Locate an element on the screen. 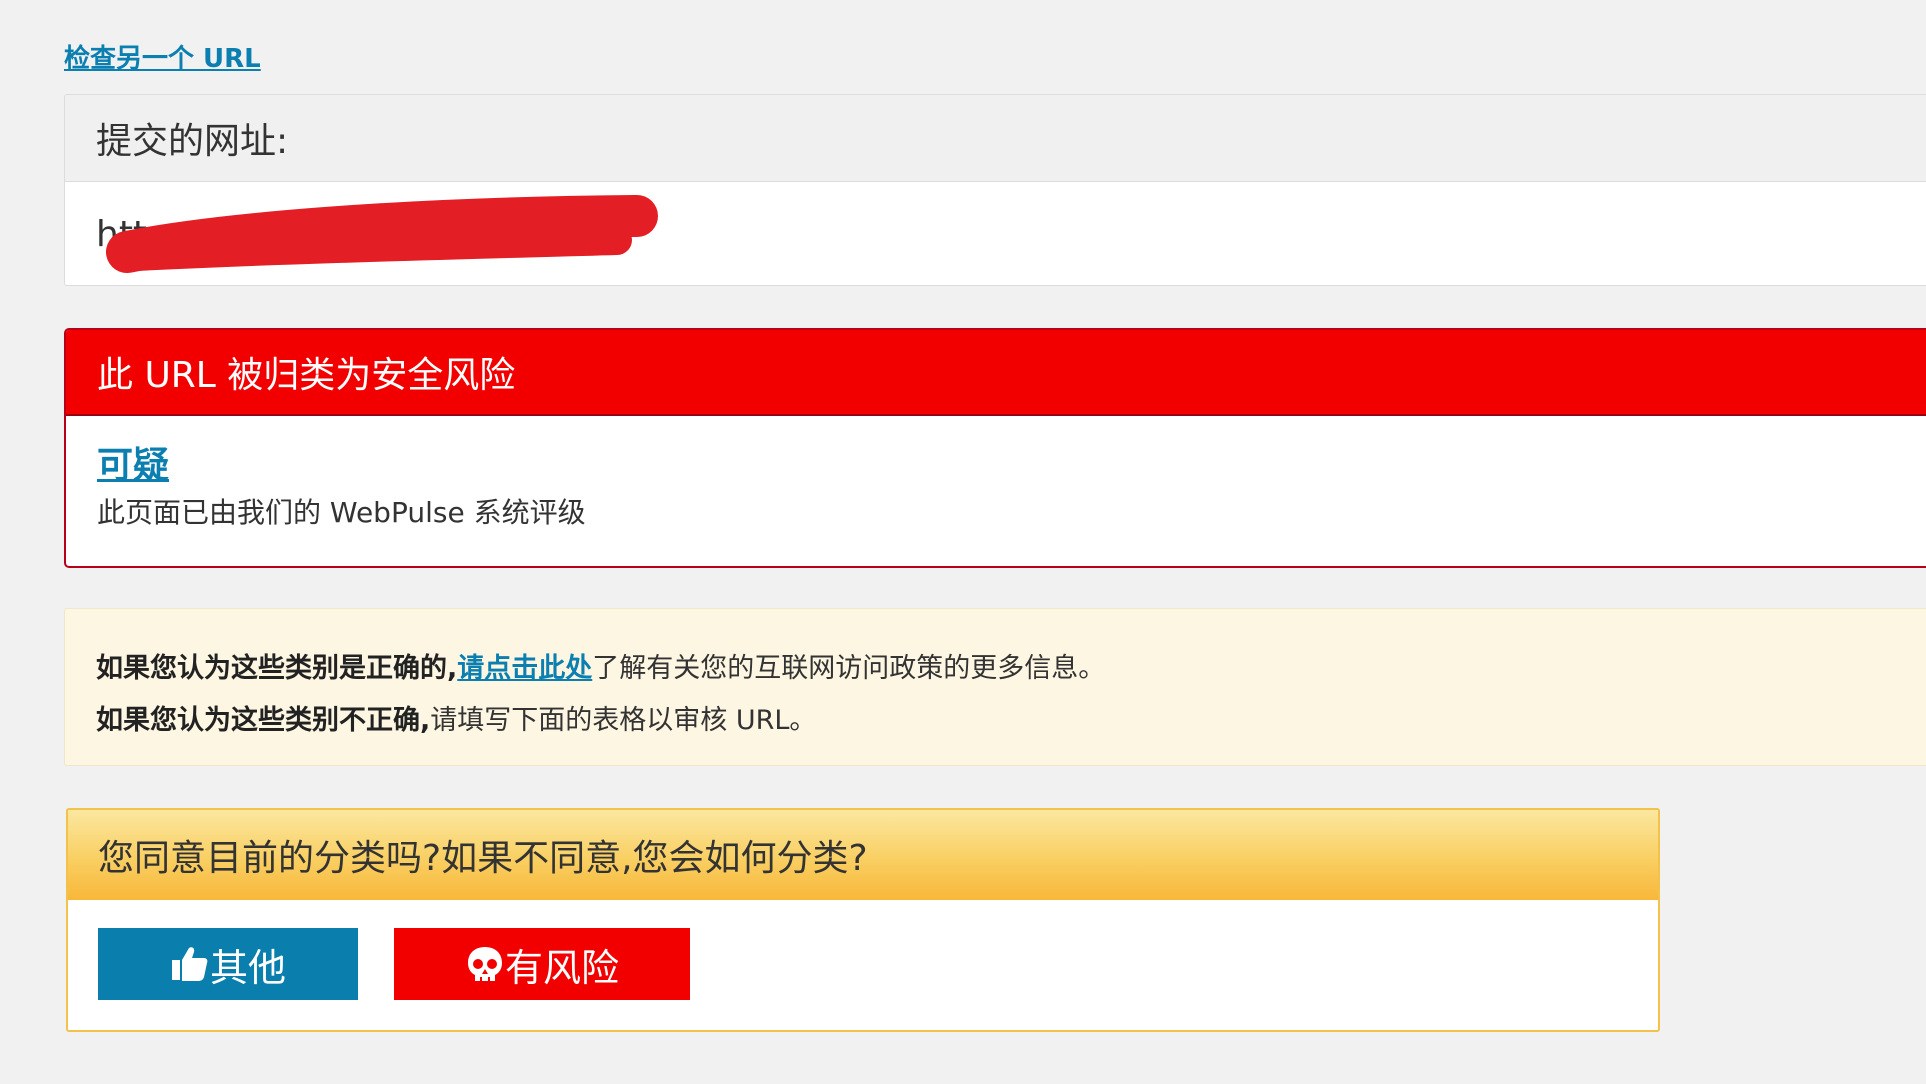  risk-category-link: 可疑 is located at coordinates (133, 466).